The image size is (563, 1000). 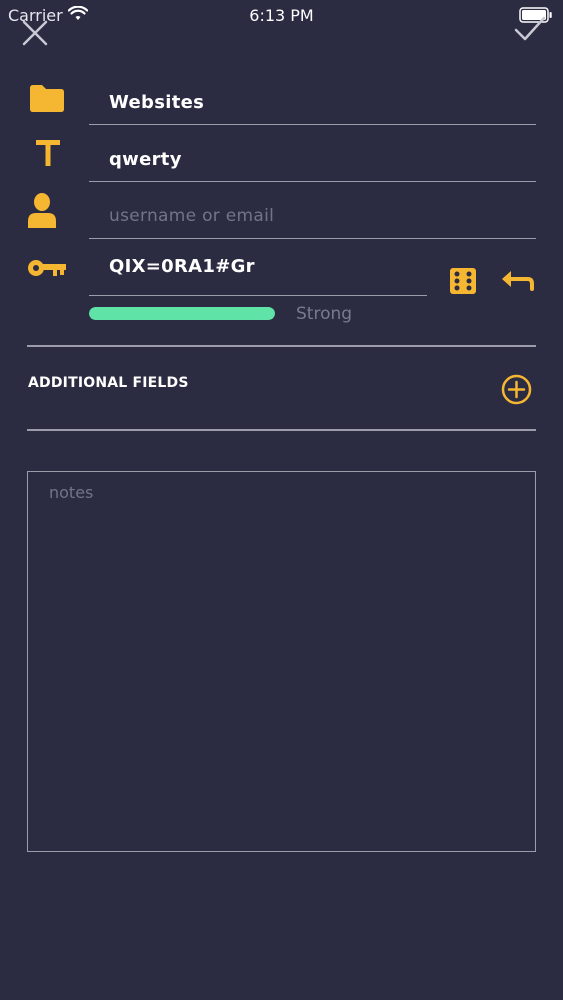 I want to click on additional-fields-label: ADDITIONAL FIELDS, so click(x=108, y=383).